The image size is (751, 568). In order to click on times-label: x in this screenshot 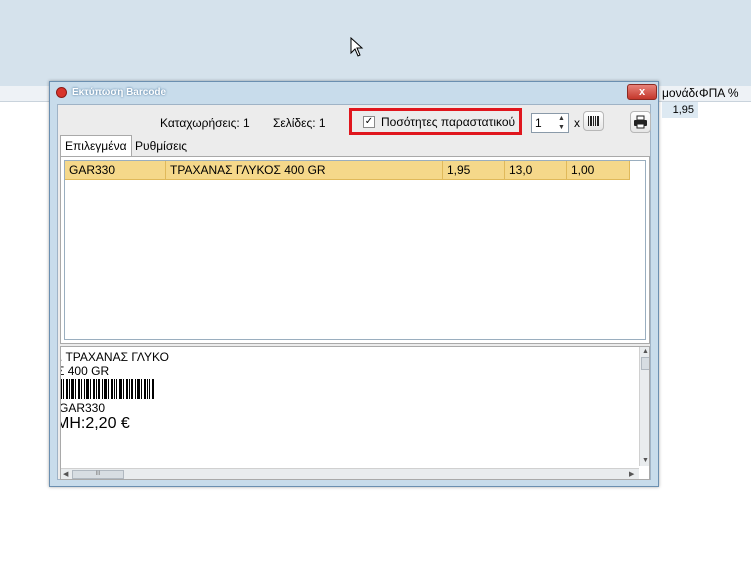, I will do `click(577, 123)`.